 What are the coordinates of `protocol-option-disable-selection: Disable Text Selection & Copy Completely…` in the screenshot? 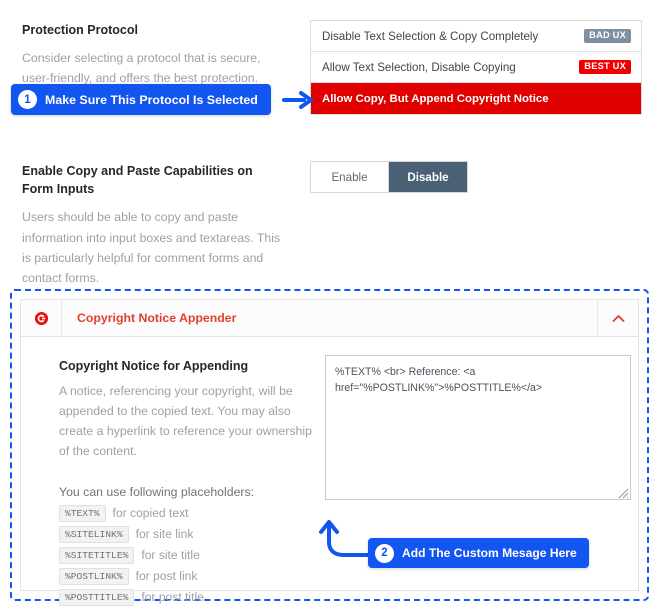 It's located at (476, 36).